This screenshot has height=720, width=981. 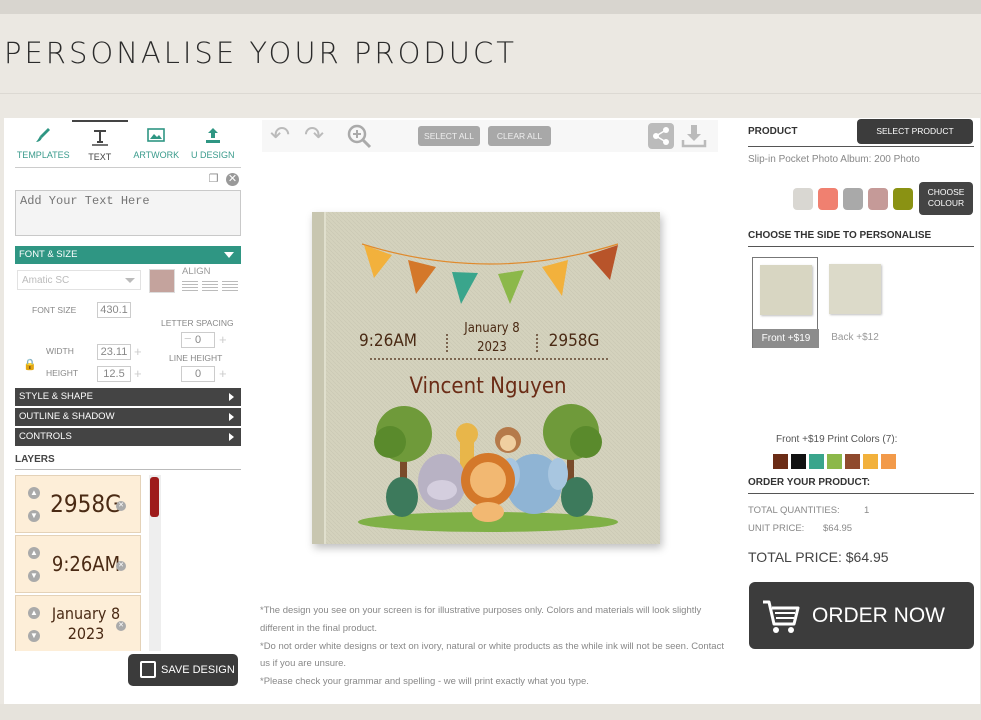 I want to click on select-all-button: SELECT ALL, so click(x=449, y=136).